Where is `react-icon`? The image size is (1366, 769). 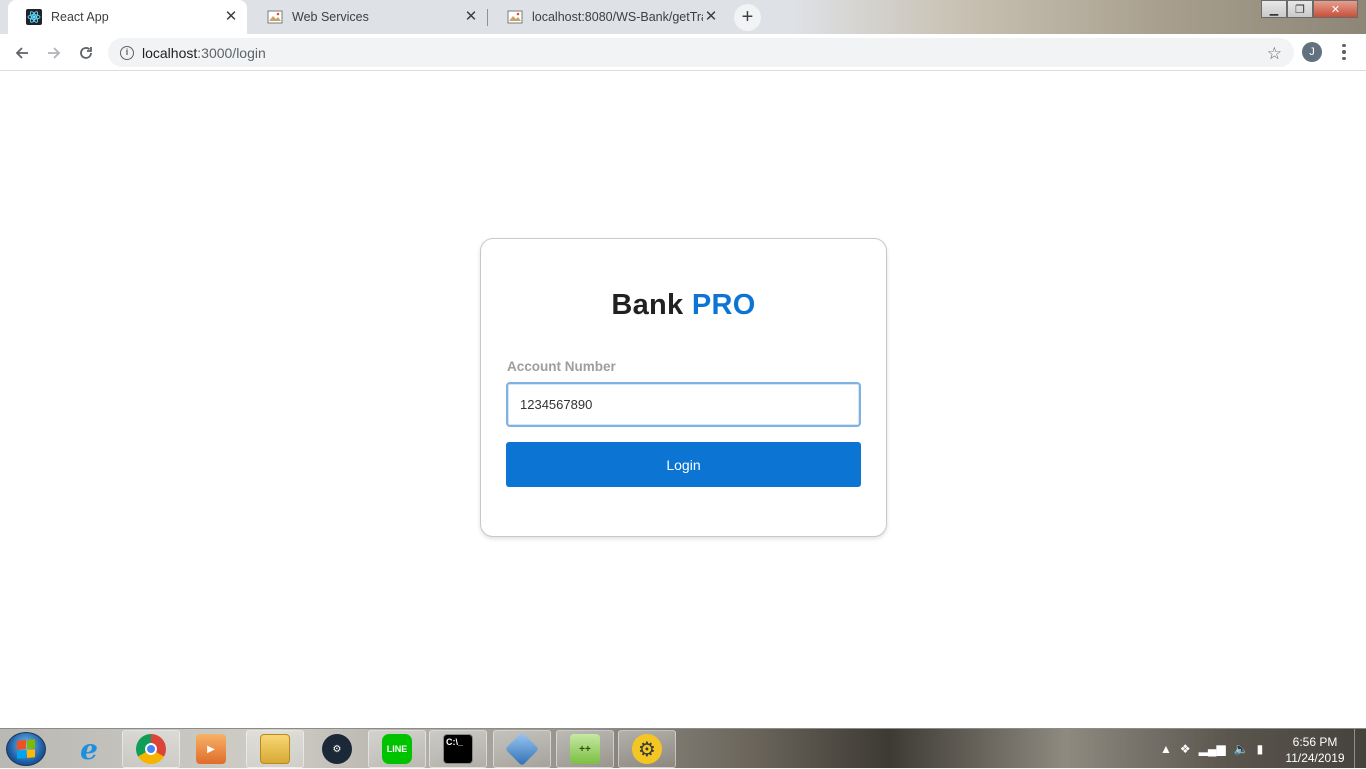 react-icon is located at coordinates (34, 17).